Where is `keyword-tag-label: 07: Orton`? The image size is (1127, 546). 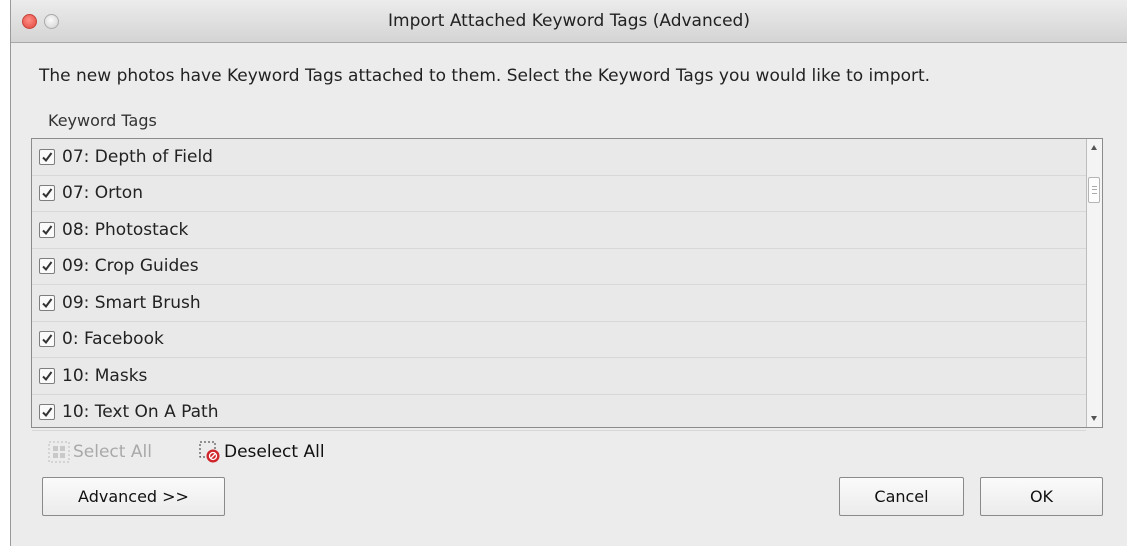
keyword-tag-label: 07: Orton is located at coordinates (102, 193).